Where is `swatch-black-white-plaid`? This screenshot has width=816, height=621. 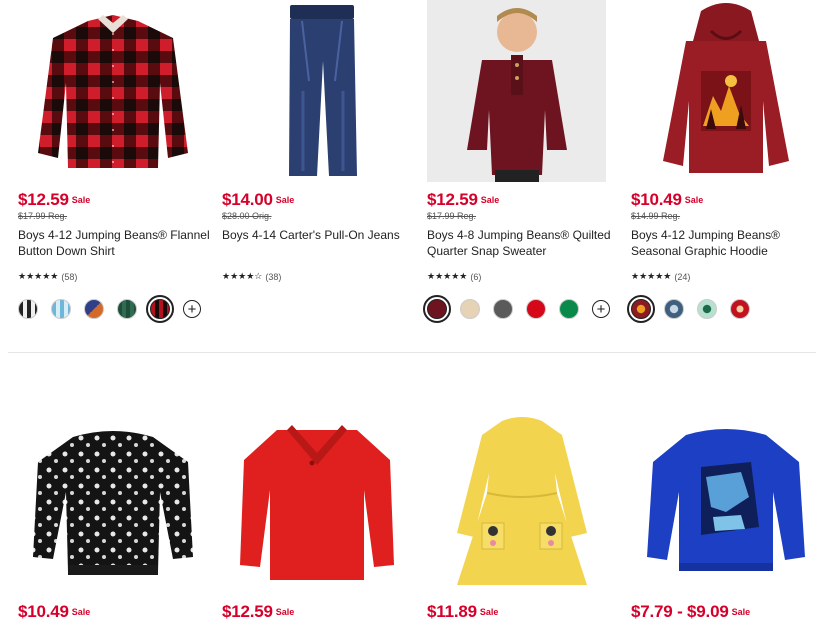 swatch-black-white-plaid is located at coordinates (28, 309).